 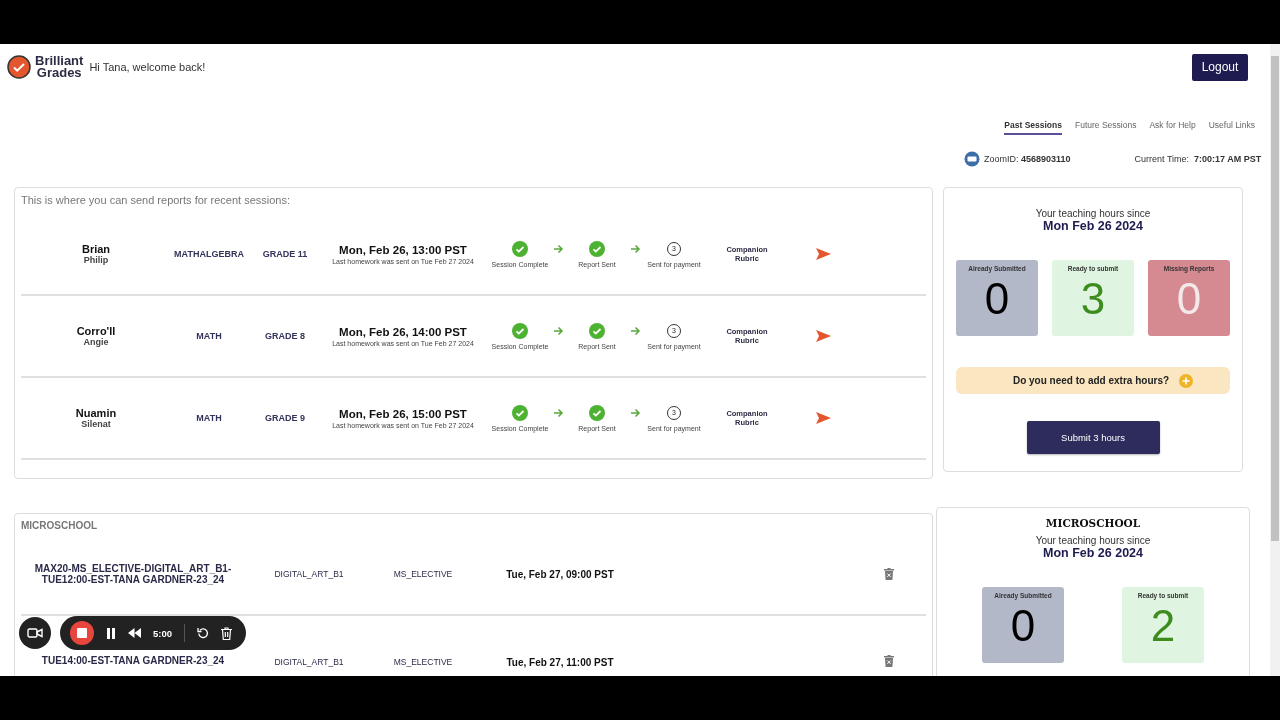 What do you see at coordinates (1033, 127) in the screenshot?
I see `nav-tab: Past Sessions` at bounding box center [1033, 127].